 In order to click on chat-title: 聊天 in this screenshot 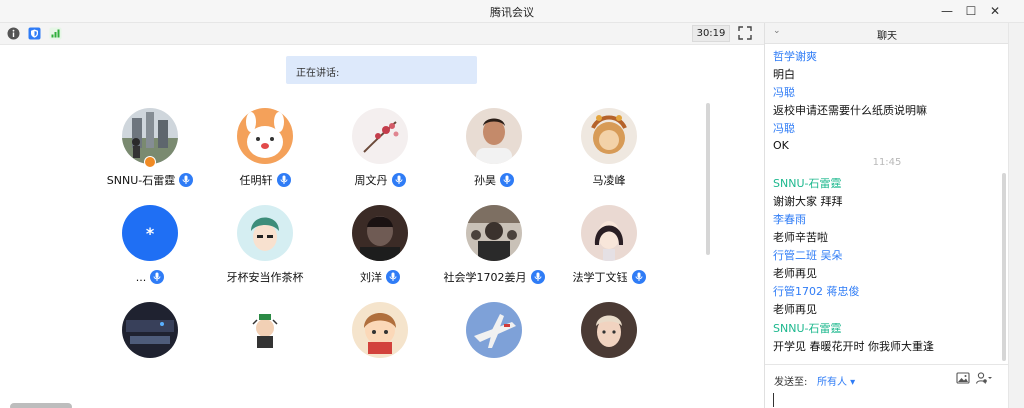, I will do `click(887, 36)`.